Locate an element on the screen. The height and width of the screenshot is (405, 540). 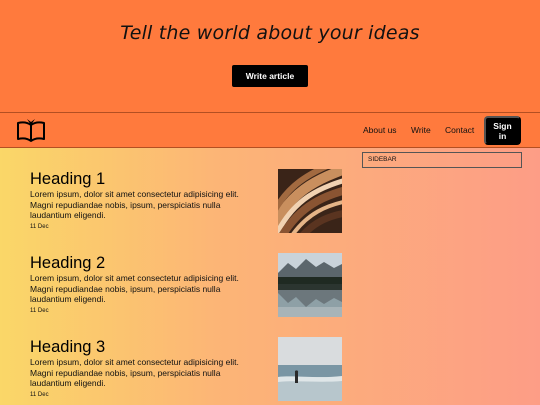
sign-in-button: Sign in is located at coordinates (502, 130).